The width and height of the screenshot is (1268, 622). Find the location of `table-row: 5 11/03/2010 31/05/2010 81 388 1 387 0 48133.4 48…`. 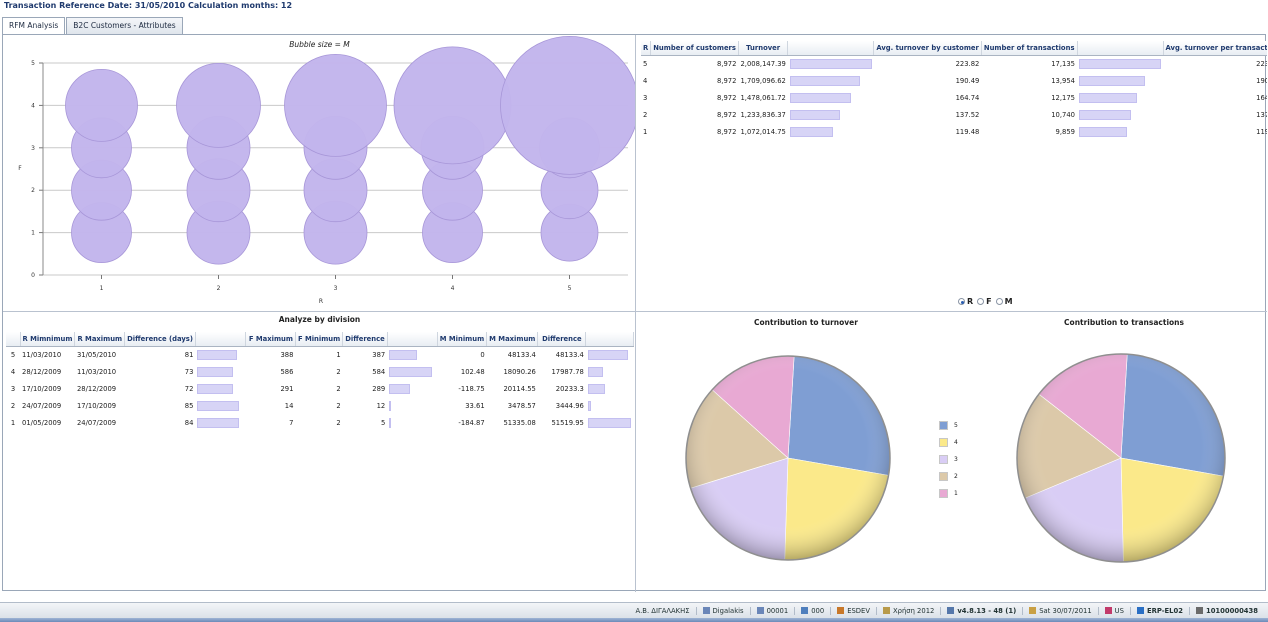

table-row: 5 11/03/2010 31/05/2010 81 388 1 387 0 48133.4 48… is located at coordinates (320, 354).